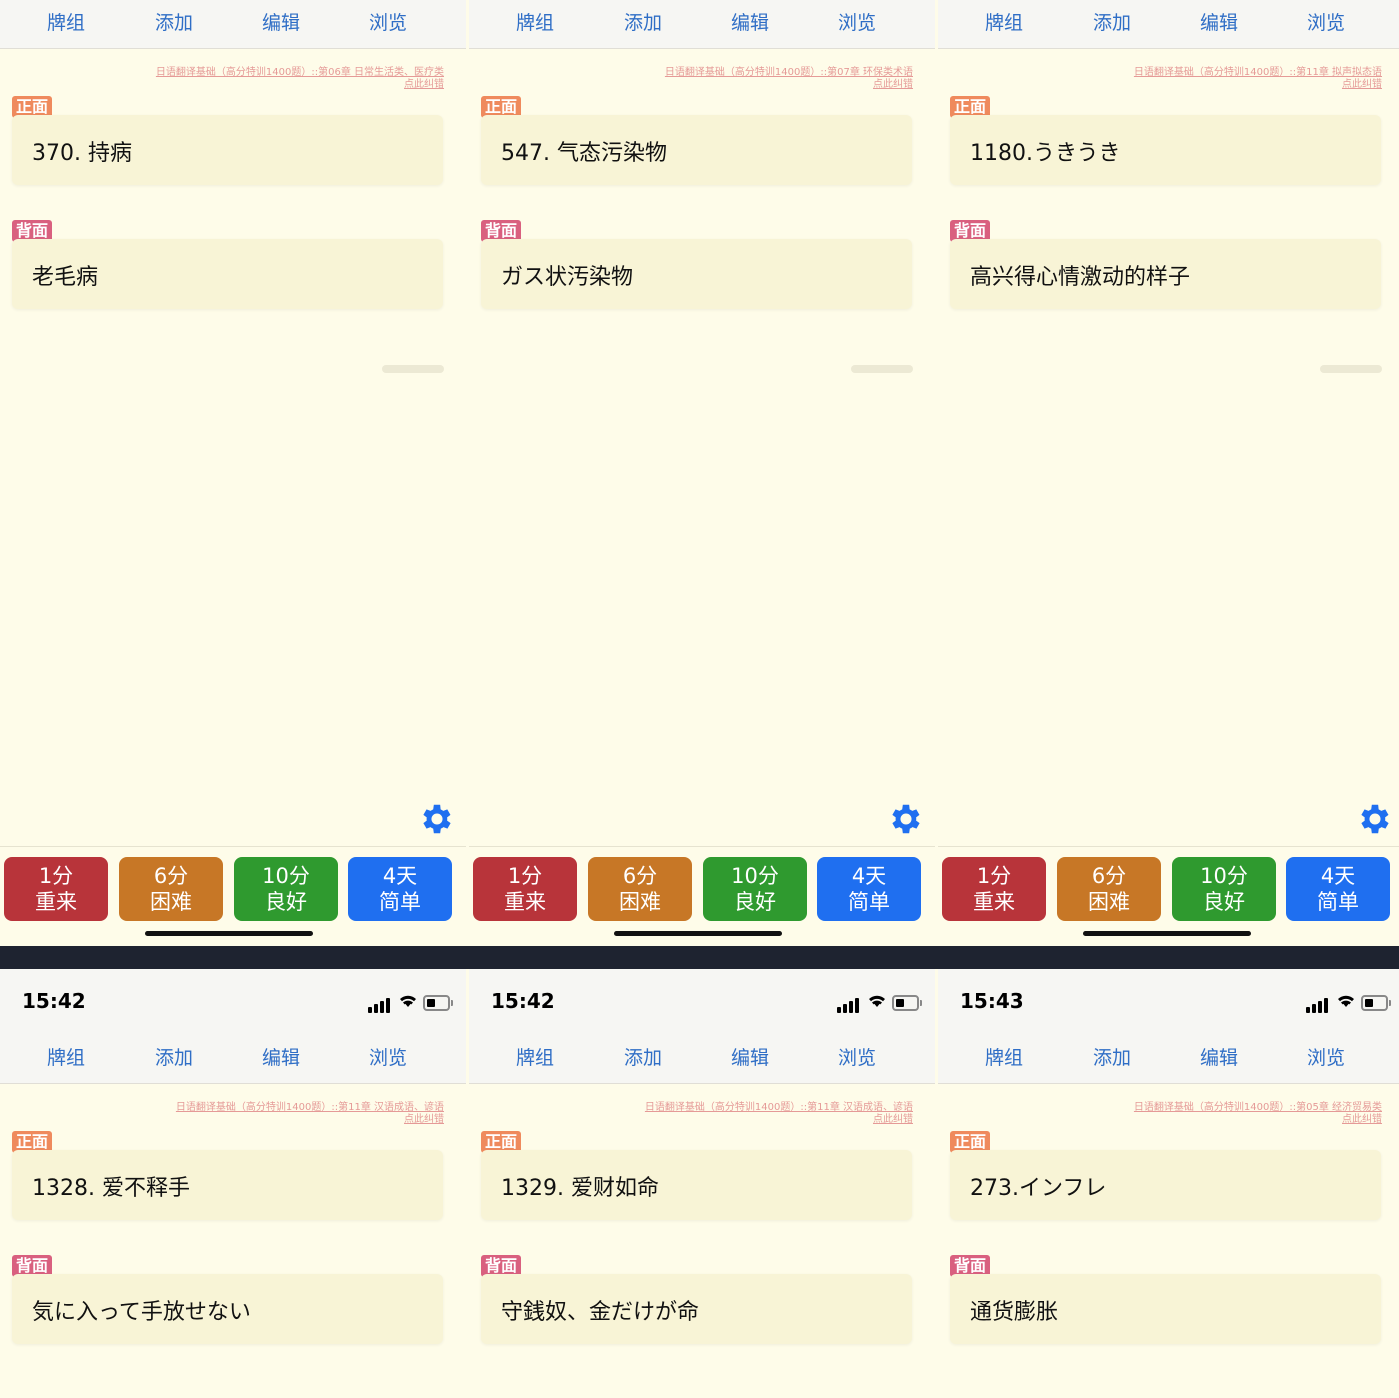 The width and height of the screenshot is (1399, 1398). Describe the element at coordinates (1045, 153) in the screenshot. I see `front-text: 1180.うきうき` at that location.